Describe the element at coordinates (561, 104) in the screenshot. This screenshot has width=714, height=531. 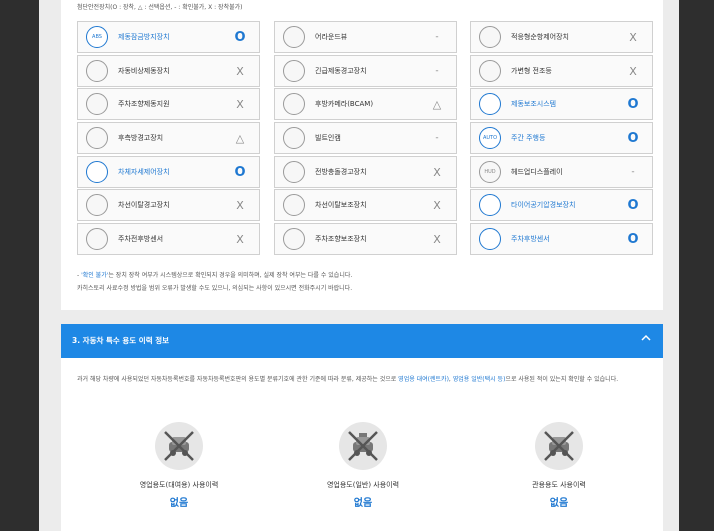
I see `device-row: 제동보조시스템 O` at that location.